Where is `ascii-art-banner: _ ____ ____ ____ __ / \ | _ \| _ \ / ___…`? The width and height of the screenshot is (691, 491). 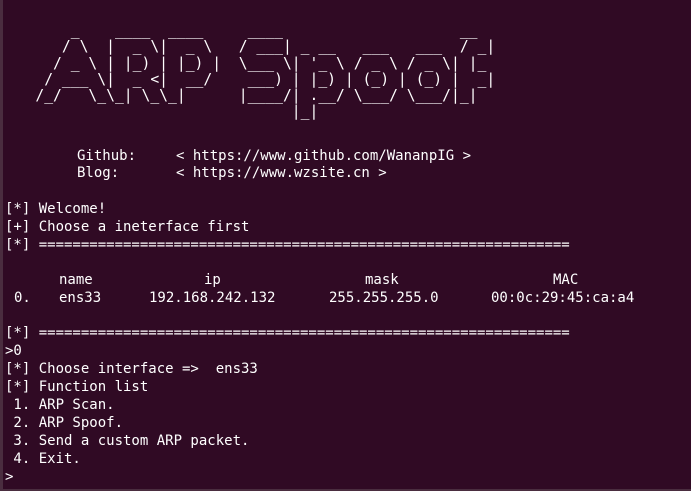
ascii-art-banner: _ ____ ____ ____ __ / \ | _ \| _ \ / ___… is located at coordinates (248, 71).